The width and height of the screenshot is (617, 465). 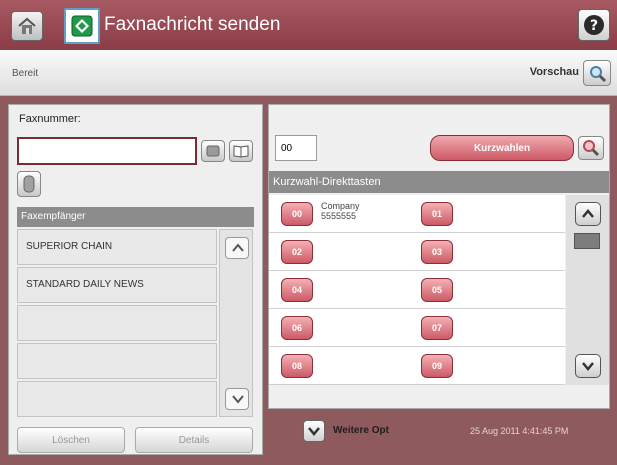 I want to click on more-options-button, so click(x=314, y=431).